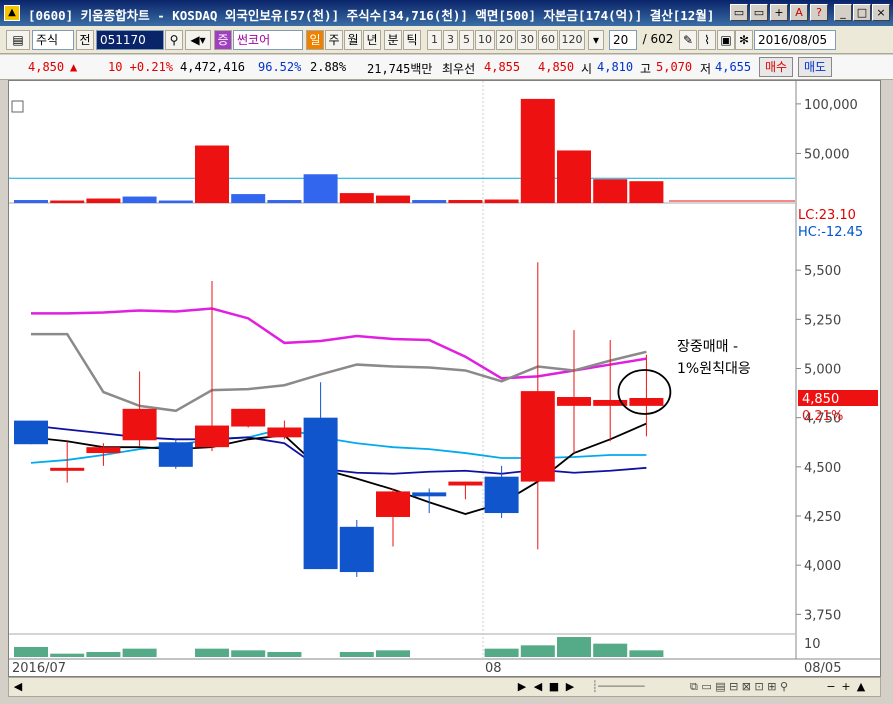  What do you see at coordinates (623, 40) in the screenshot?
I see `count-input: 20` at bounding box center [623, 40].